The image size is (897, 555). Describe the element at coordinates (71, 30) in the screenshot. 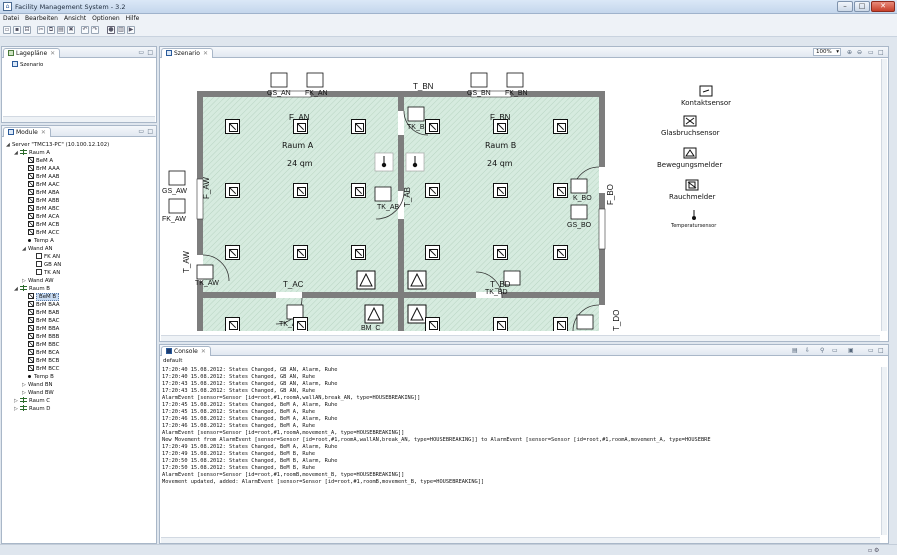

I see `delete-icon: ✖` at that location.